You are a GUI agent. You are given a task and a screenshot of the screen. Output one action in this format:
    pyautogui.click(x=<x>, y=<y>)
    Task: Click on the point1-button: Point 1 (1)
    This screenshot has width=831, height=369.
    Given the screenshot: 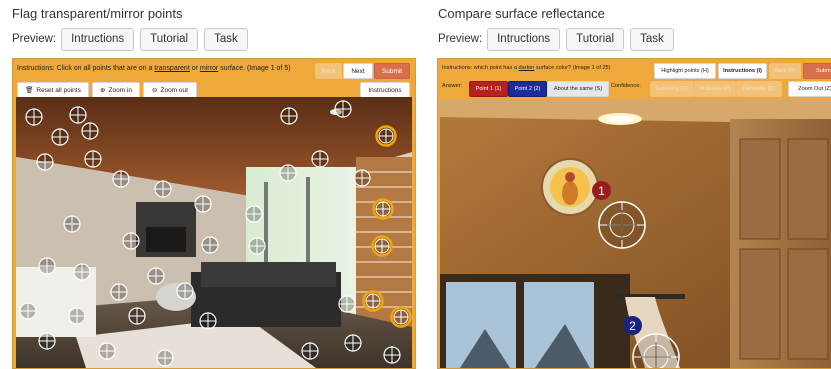 What is the action you would take?
    pyautogui.click(x=488, y=89)
    